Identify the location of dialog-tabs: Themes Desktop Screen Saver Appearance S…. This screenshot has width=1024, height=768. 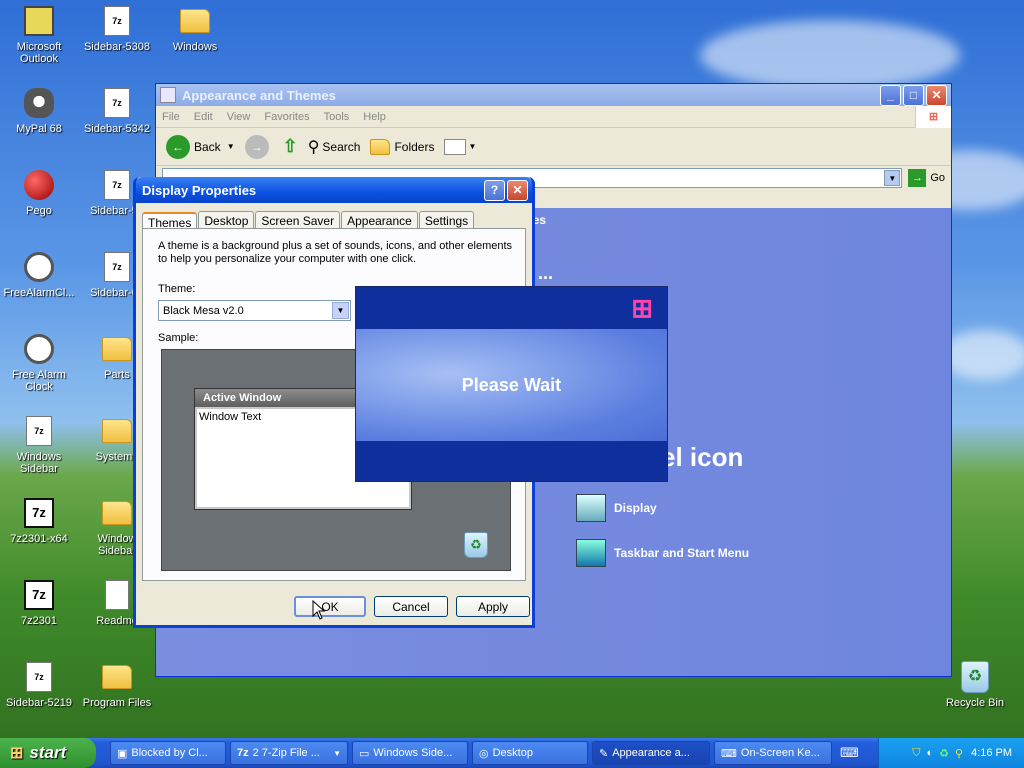
(334, 217).